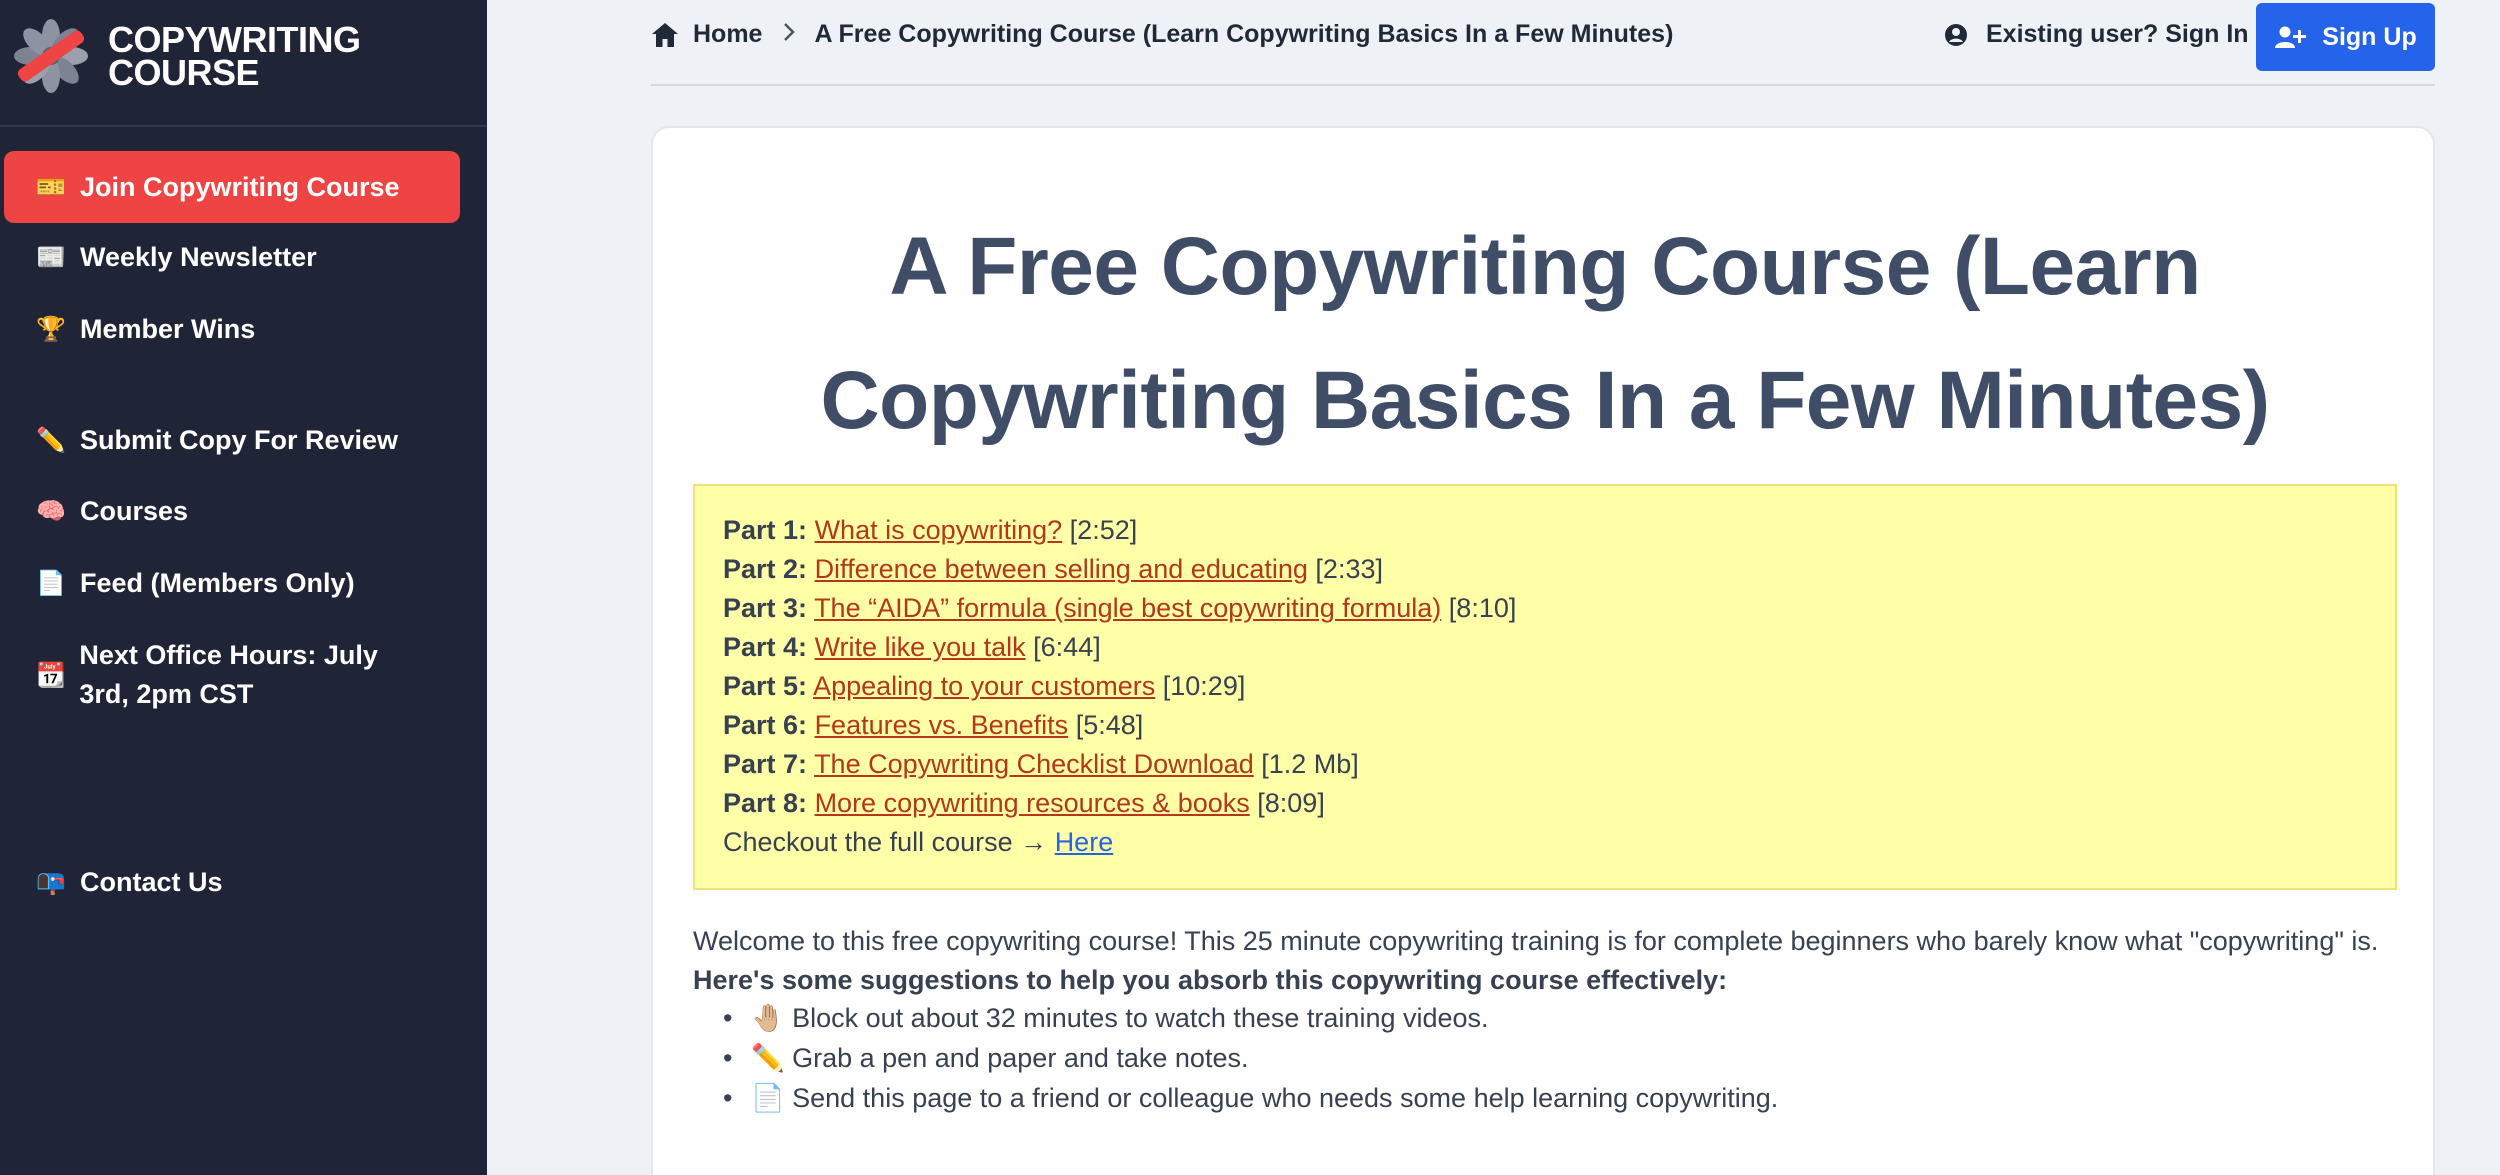 The width and height of the screenshot is (2500, 1175). Describe the element at coordinates (765, 725) in the screenshot. I see `toc-part: Part 6:` at that location.